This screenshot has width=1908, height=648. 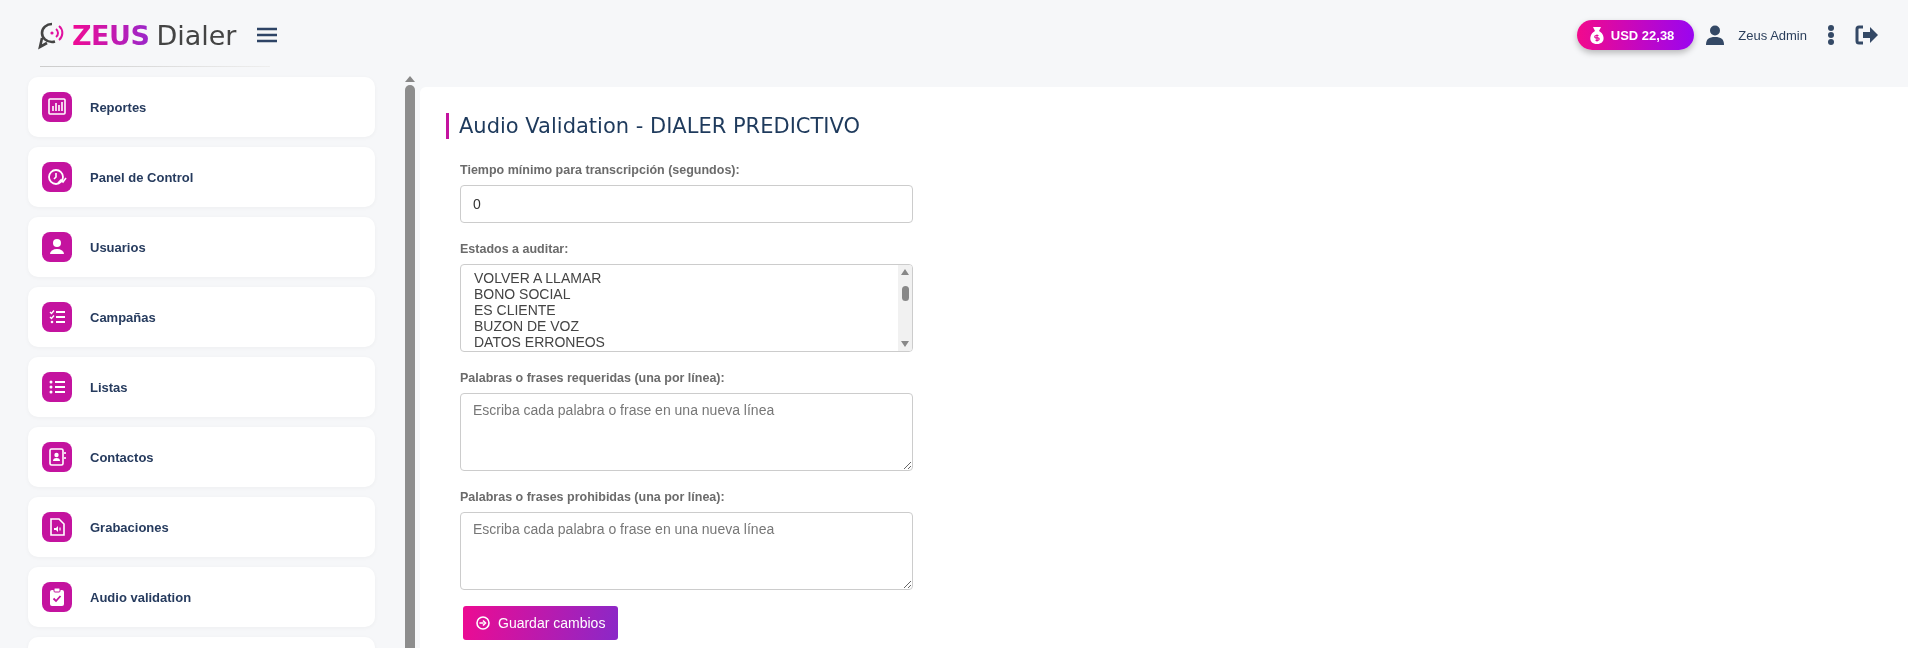 I want to click on sidebar-item: Usuarios, so click(x=201, y=247).